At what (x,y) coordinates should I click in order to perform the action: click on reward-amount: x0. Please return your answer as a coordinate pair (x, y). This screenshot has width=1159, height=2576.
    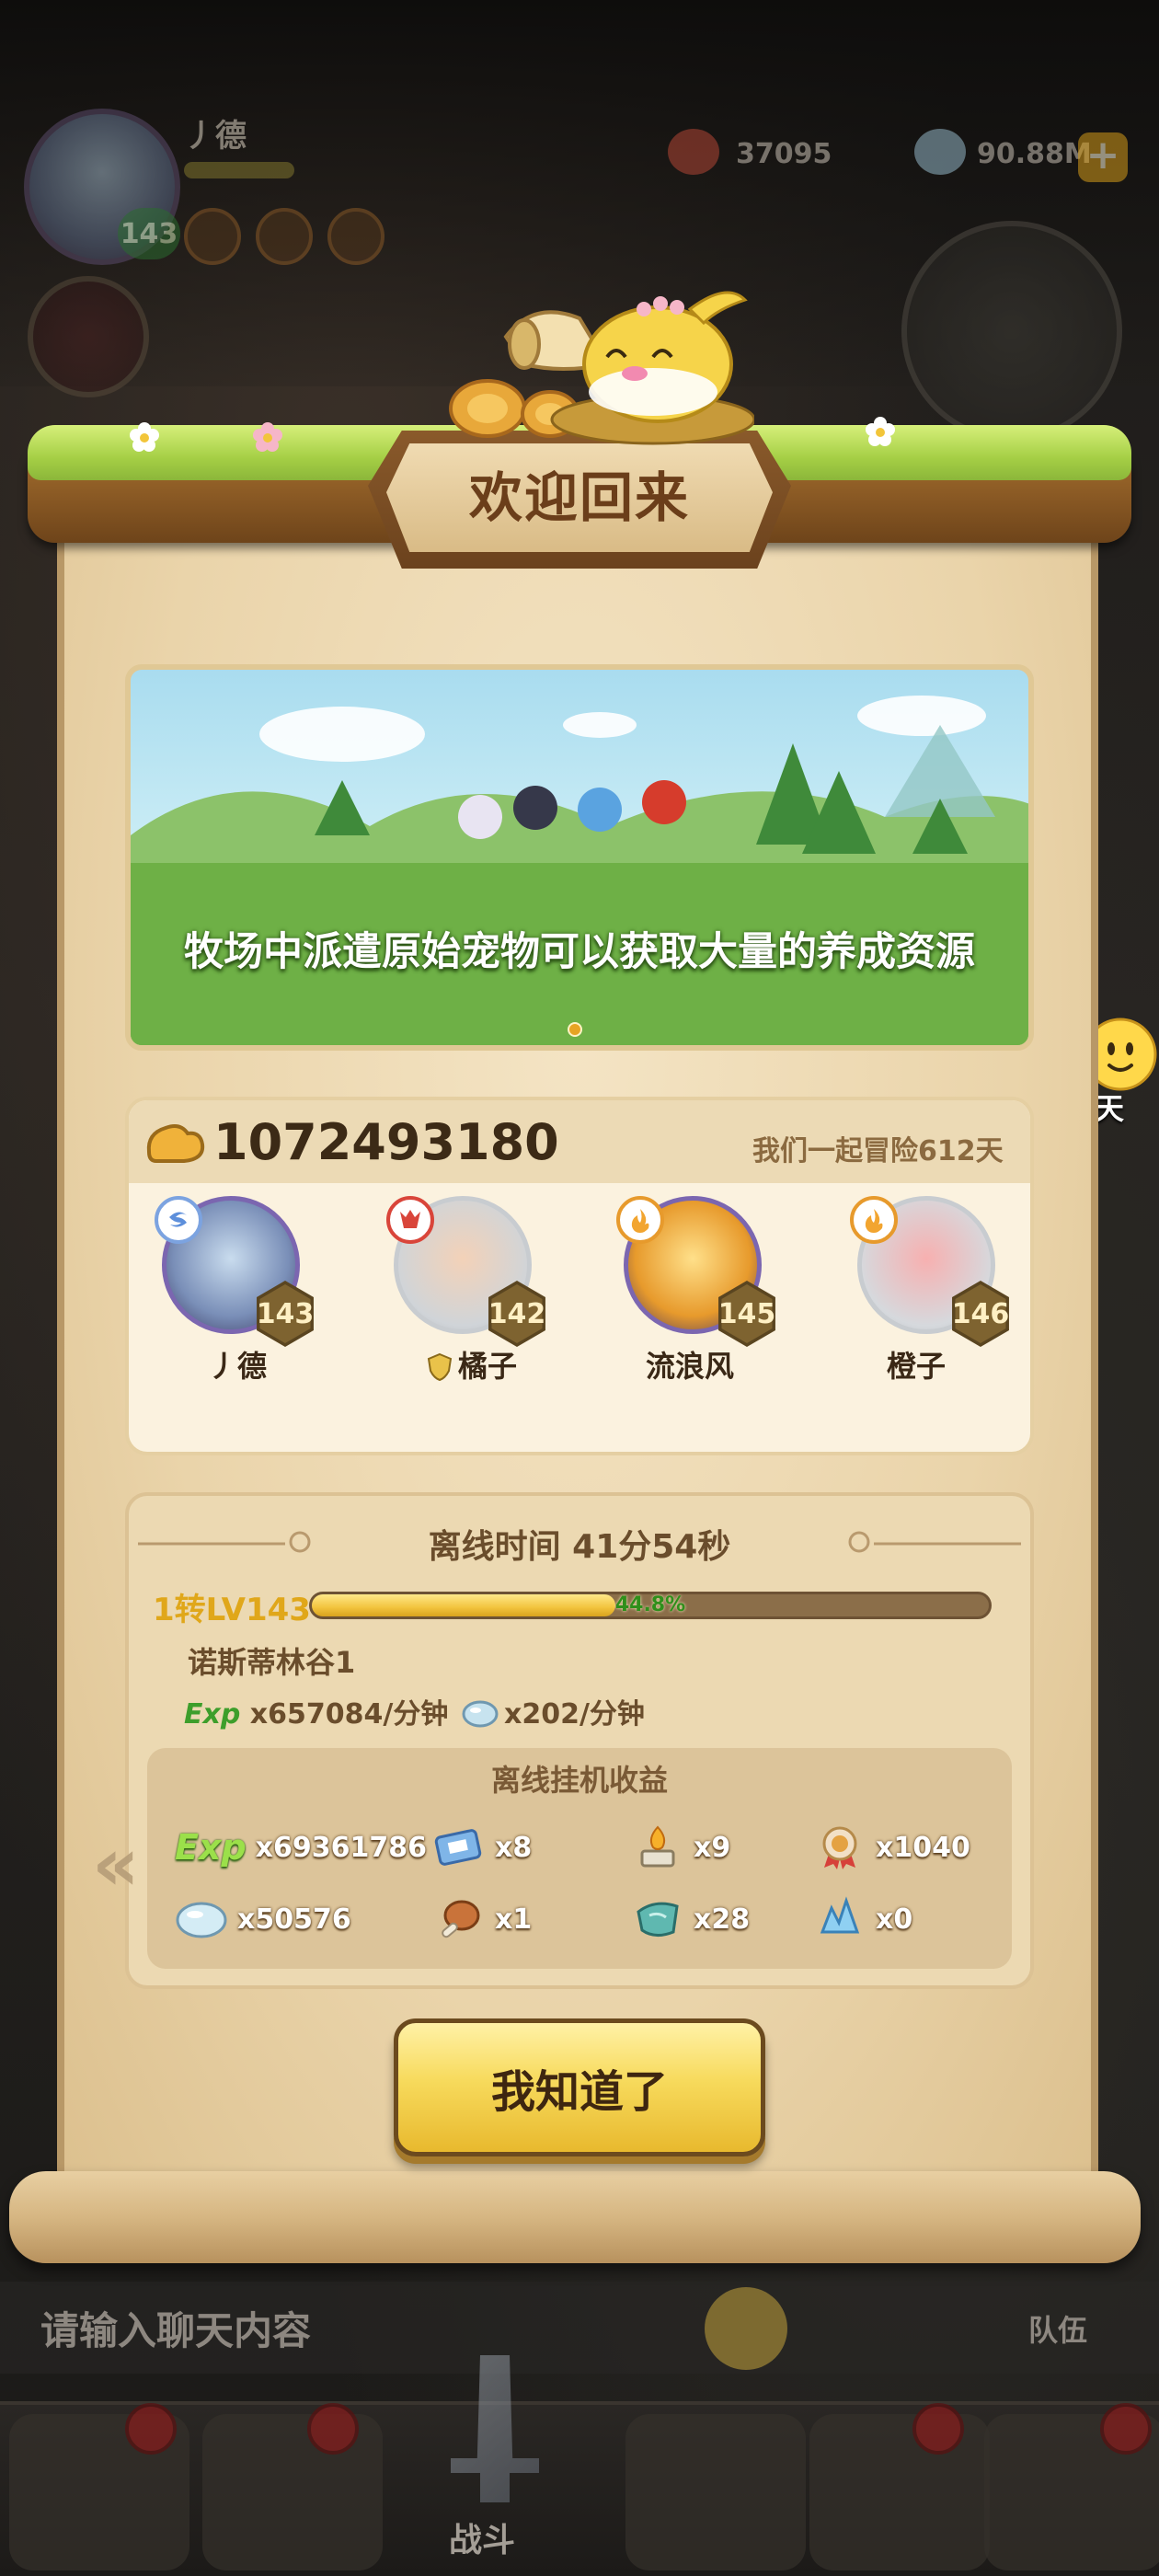
    Looking at the image, I should click on (894, 1919).